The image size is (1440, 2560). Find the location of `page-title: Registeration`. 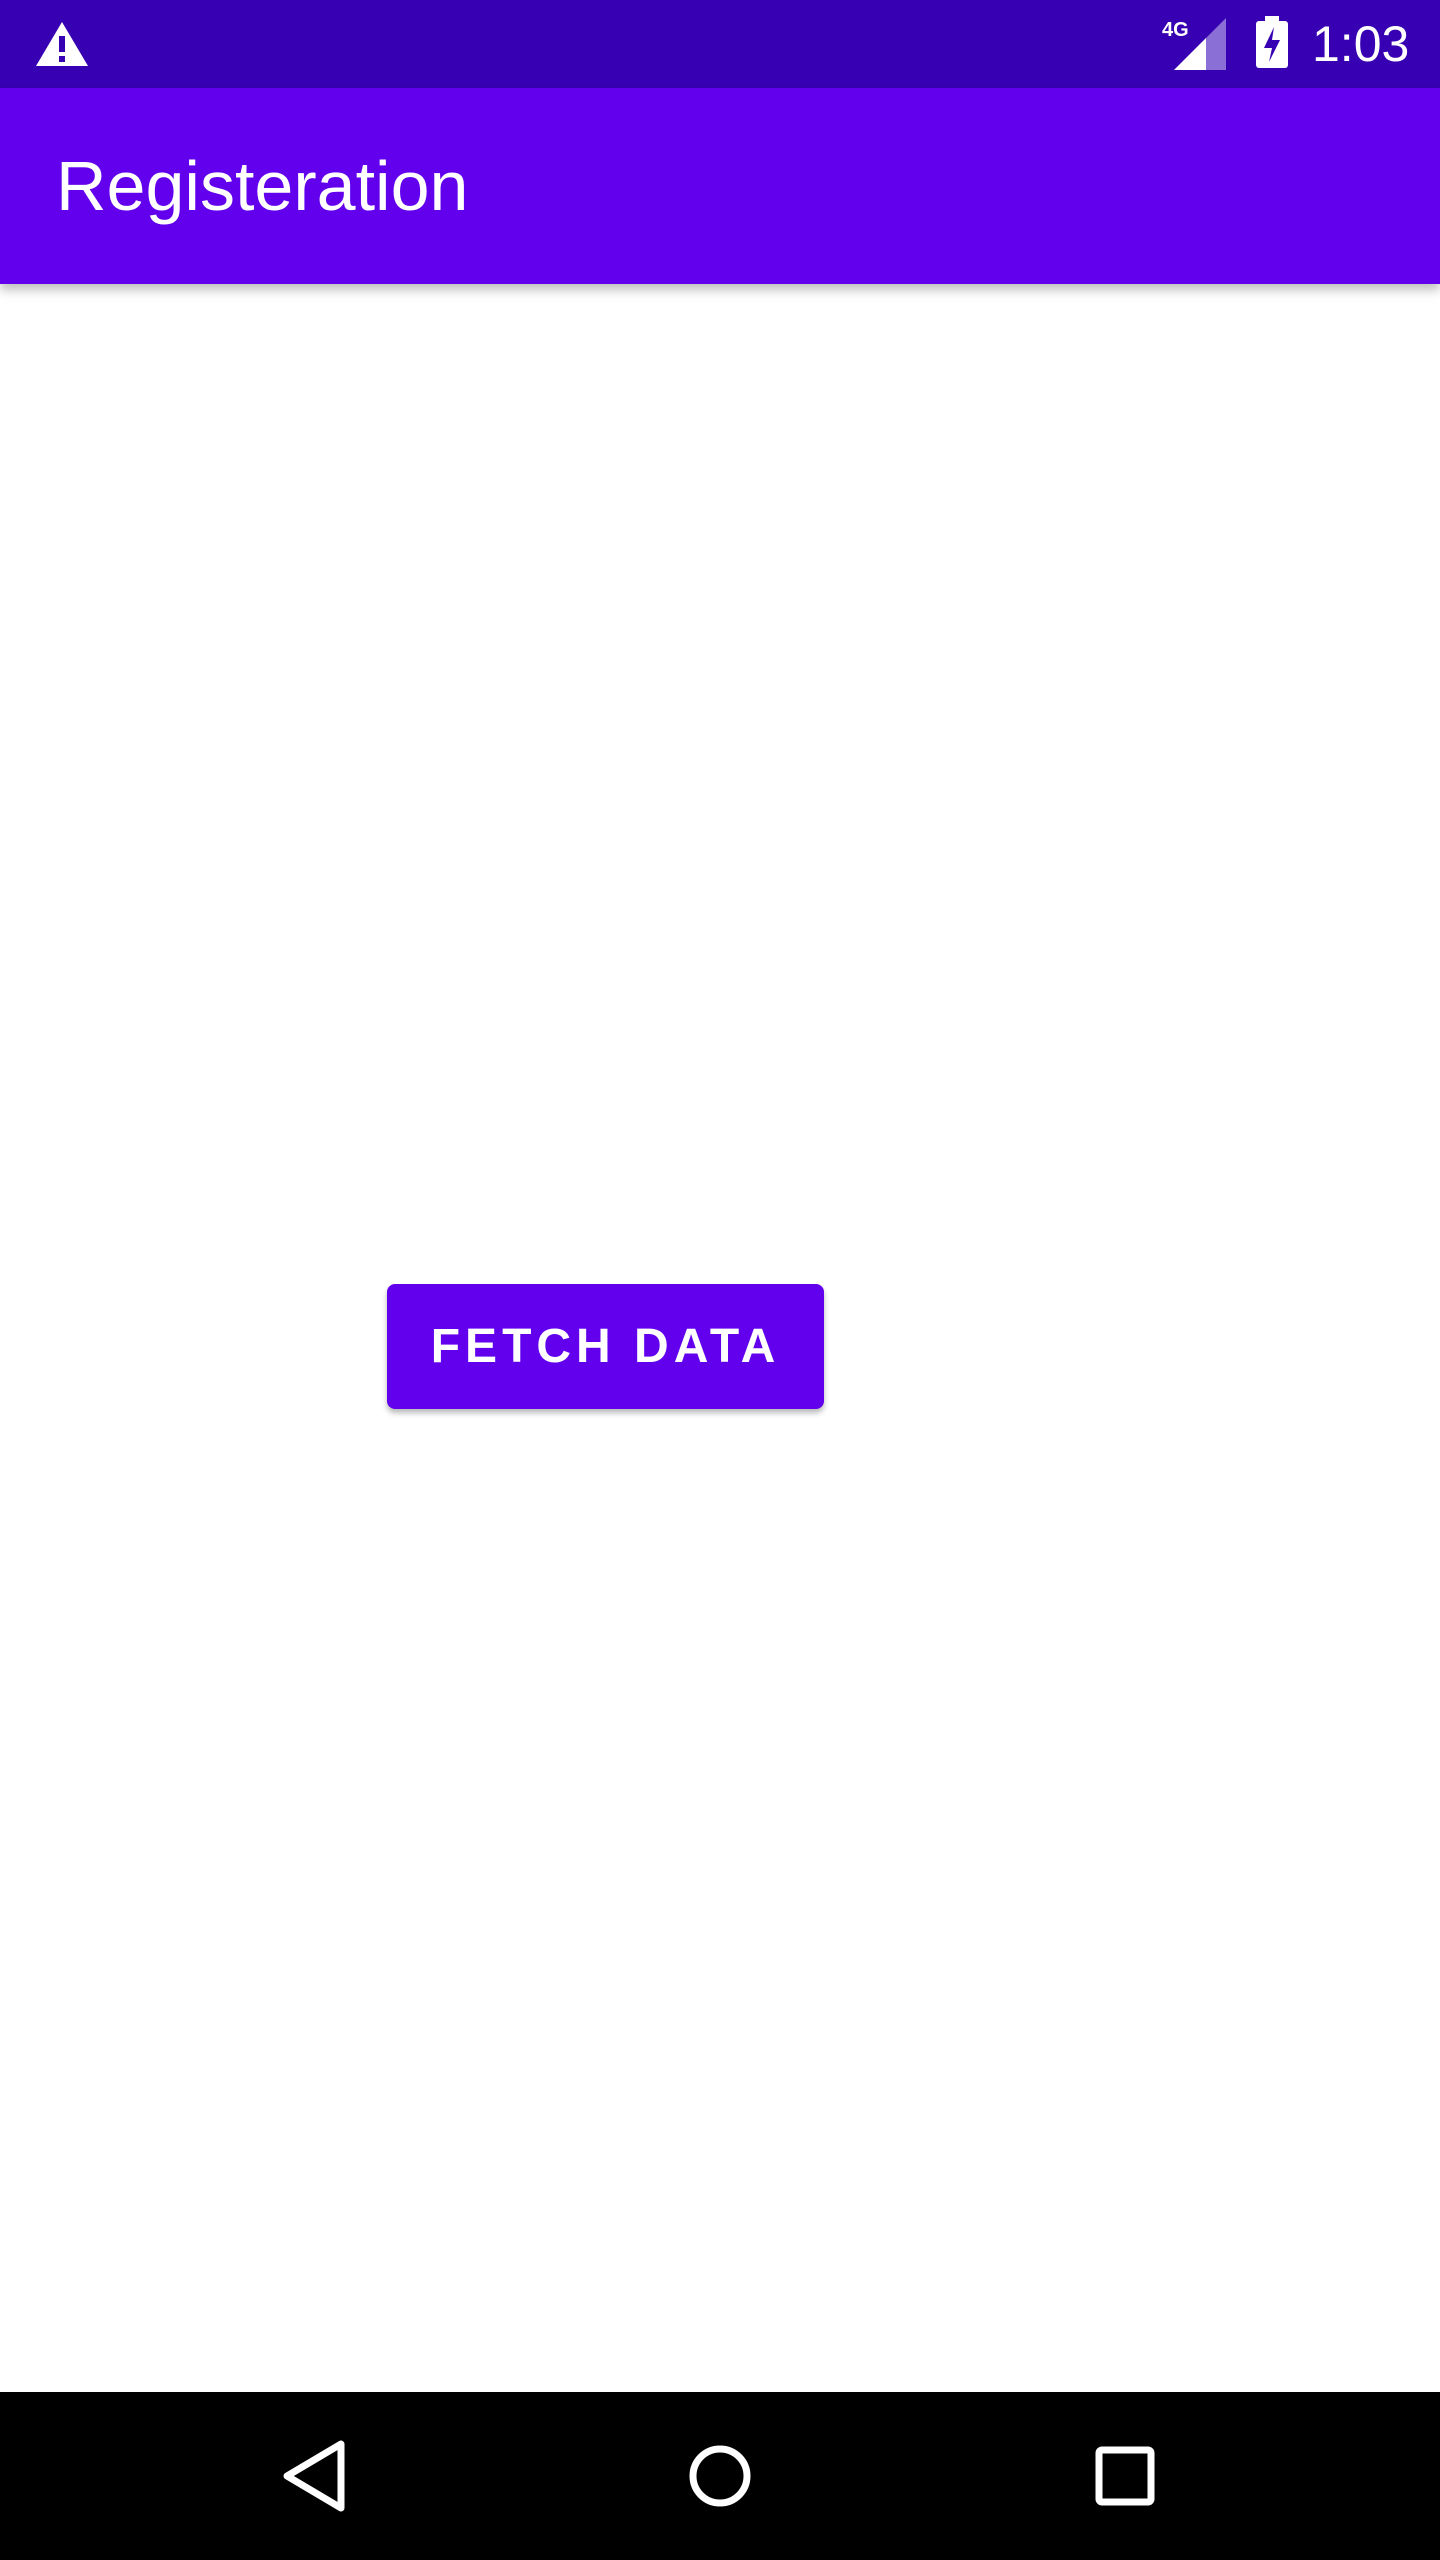

page-title: Registeration is located at coordinates (262, 186).